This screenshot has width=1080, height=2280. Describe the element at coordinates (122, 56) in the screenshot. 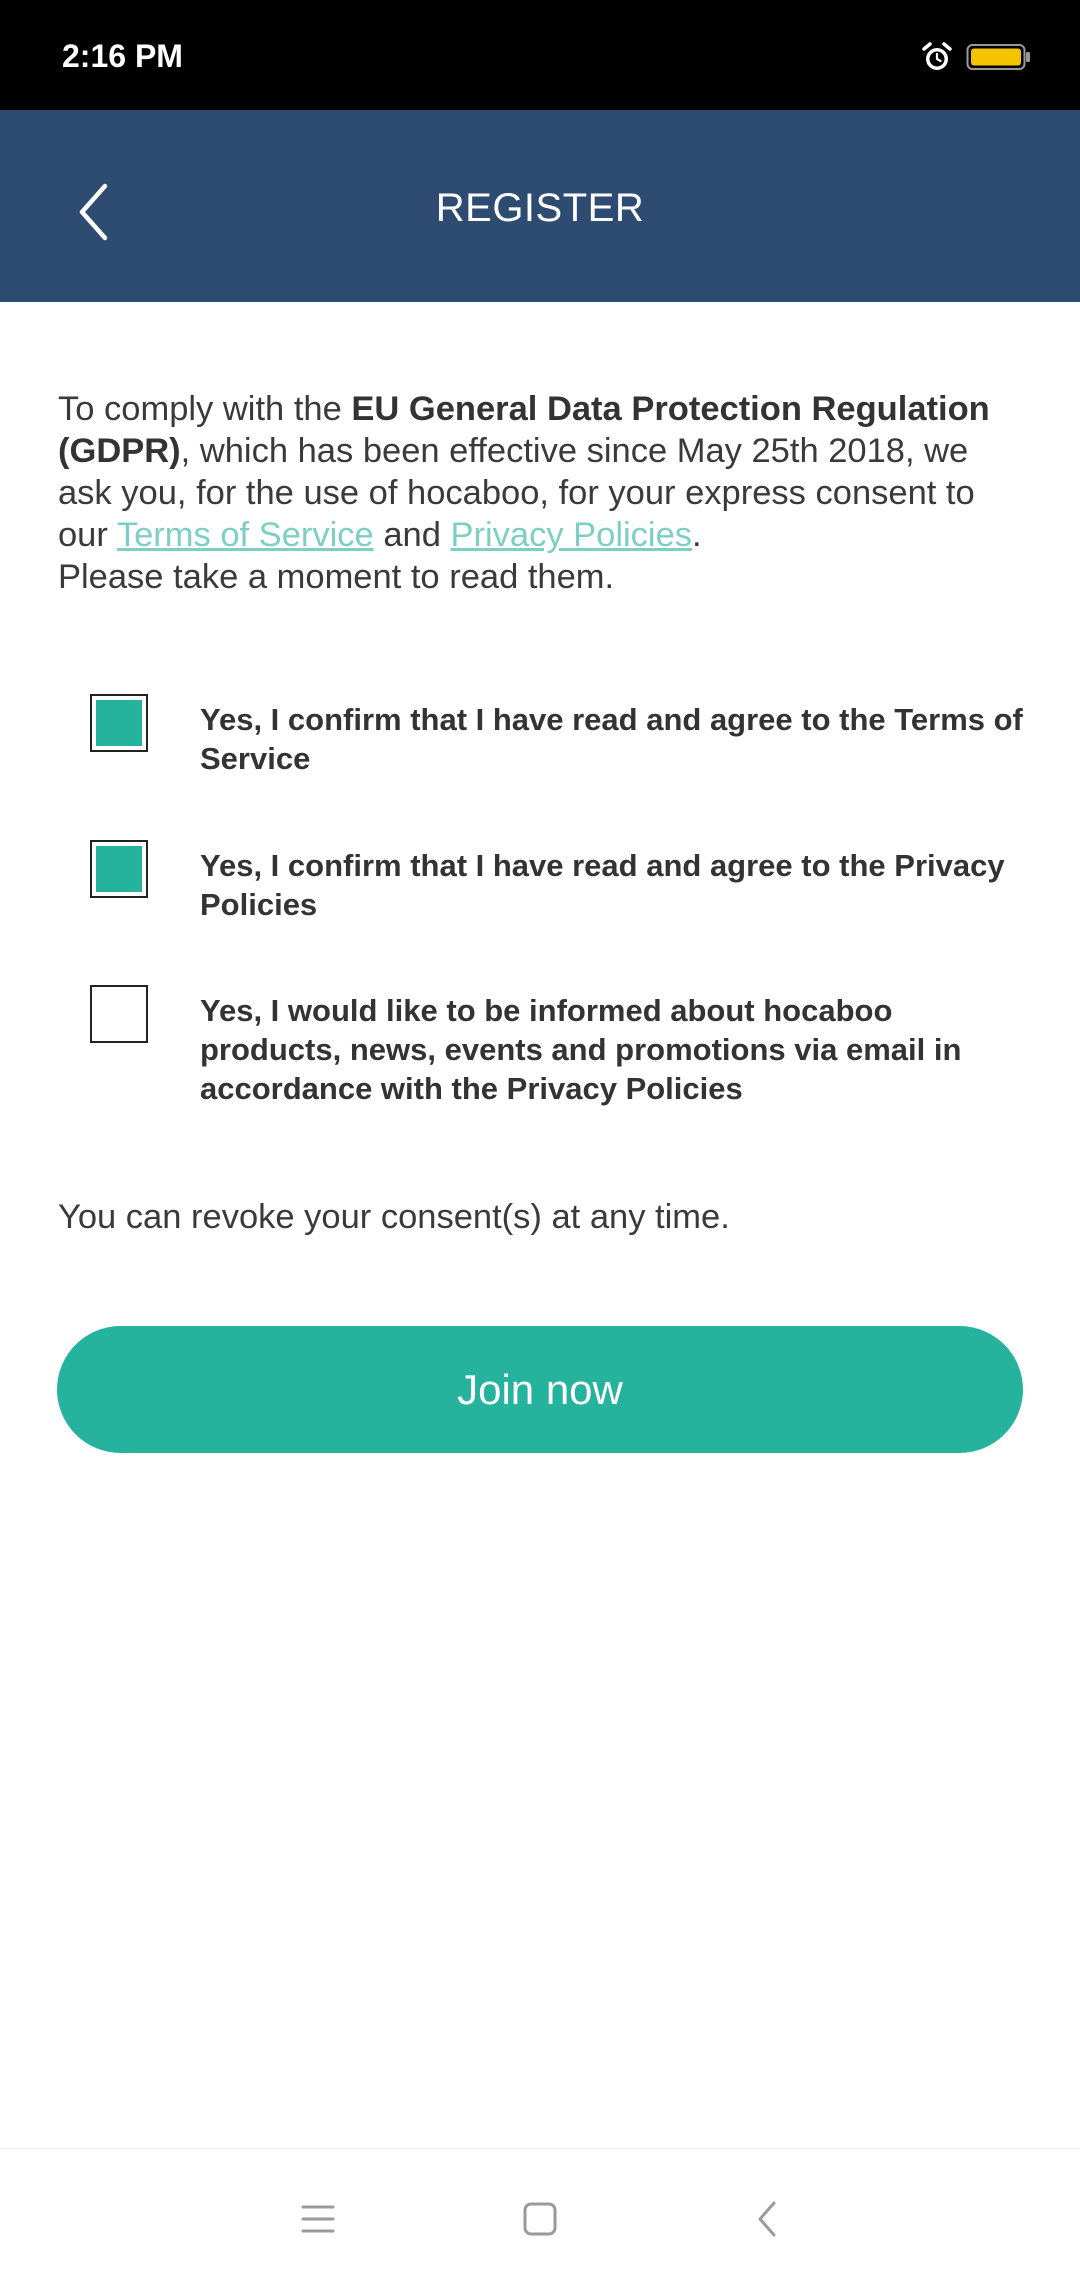

I see `status-time: 2:16 PM` at that location.